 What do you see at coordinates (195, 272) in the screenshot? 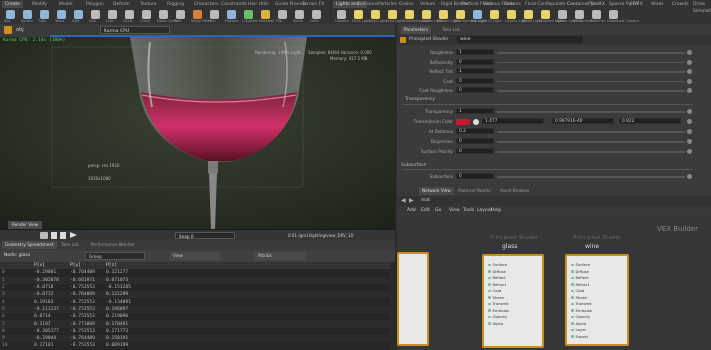
I see `table-row: 0 -0.29001 -0.764409 0.121277` at bounding box center [195, 272].